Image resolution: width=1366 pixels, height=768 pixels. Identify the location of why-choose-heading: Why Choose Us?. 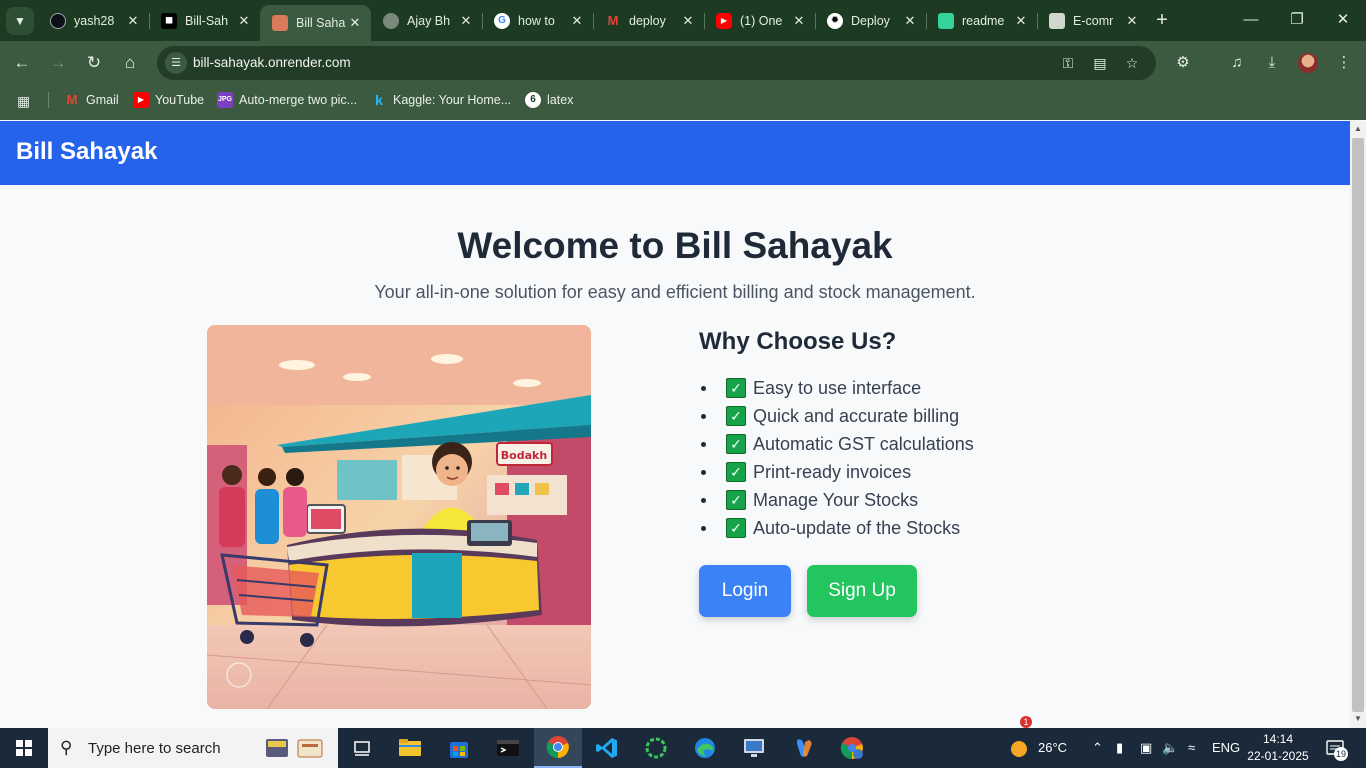
(798, 341).